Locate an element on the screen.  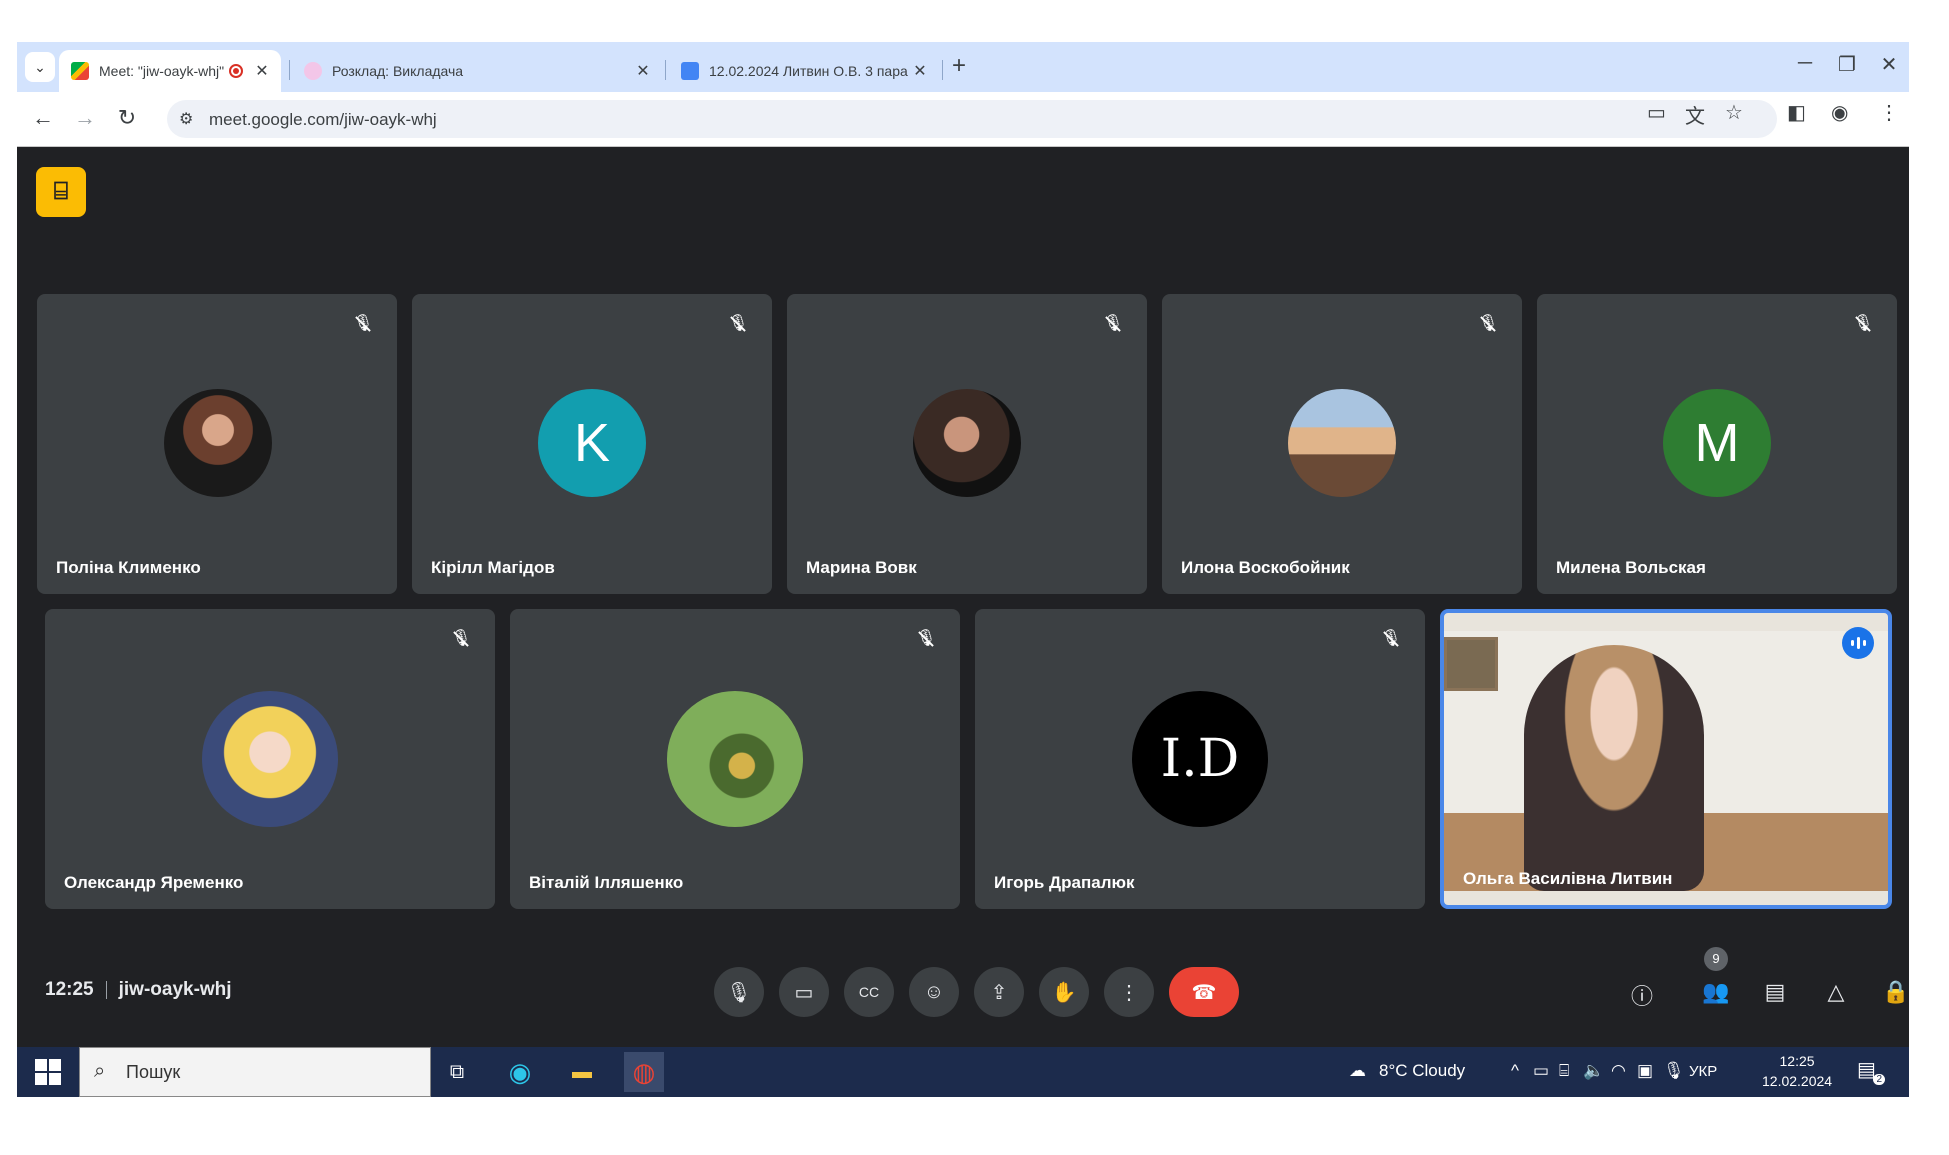
tab-title: 12.02.2024 Литвин О.В. 3 пара is located at coordinates (808, 71).